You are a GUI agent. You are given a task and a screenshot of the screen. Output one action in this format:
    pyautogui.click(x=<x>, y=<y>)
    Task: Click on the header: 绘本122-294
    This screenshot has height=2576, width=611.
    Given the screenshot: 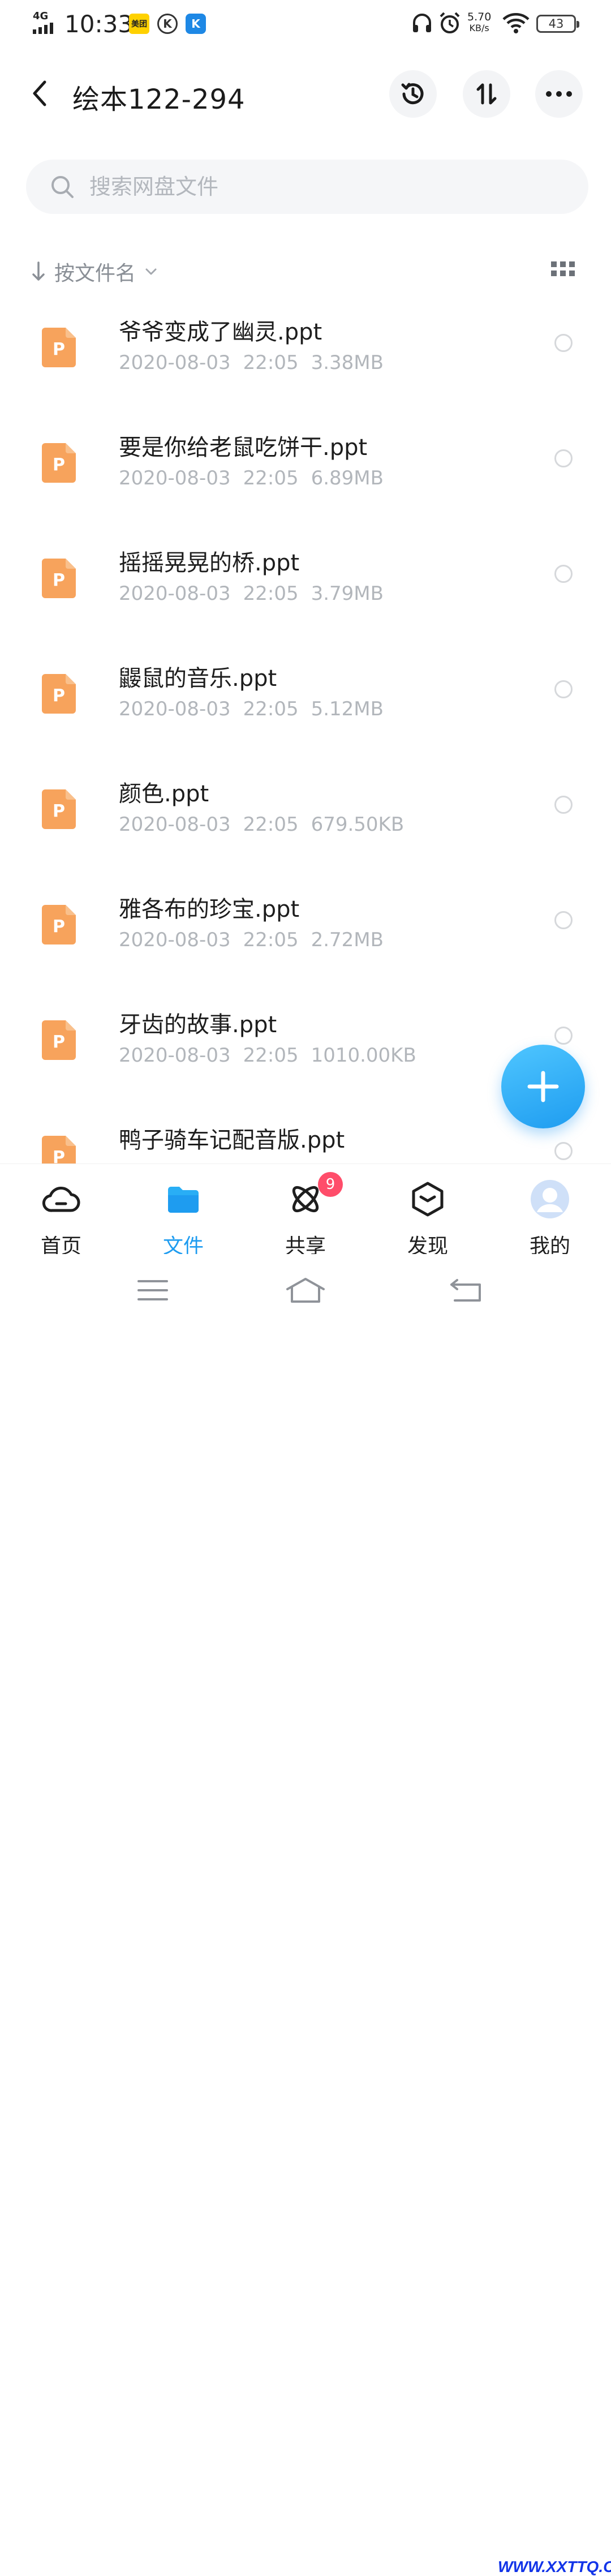 What is the action you would take?
    pyautogui.click(x=305, y=93)
    